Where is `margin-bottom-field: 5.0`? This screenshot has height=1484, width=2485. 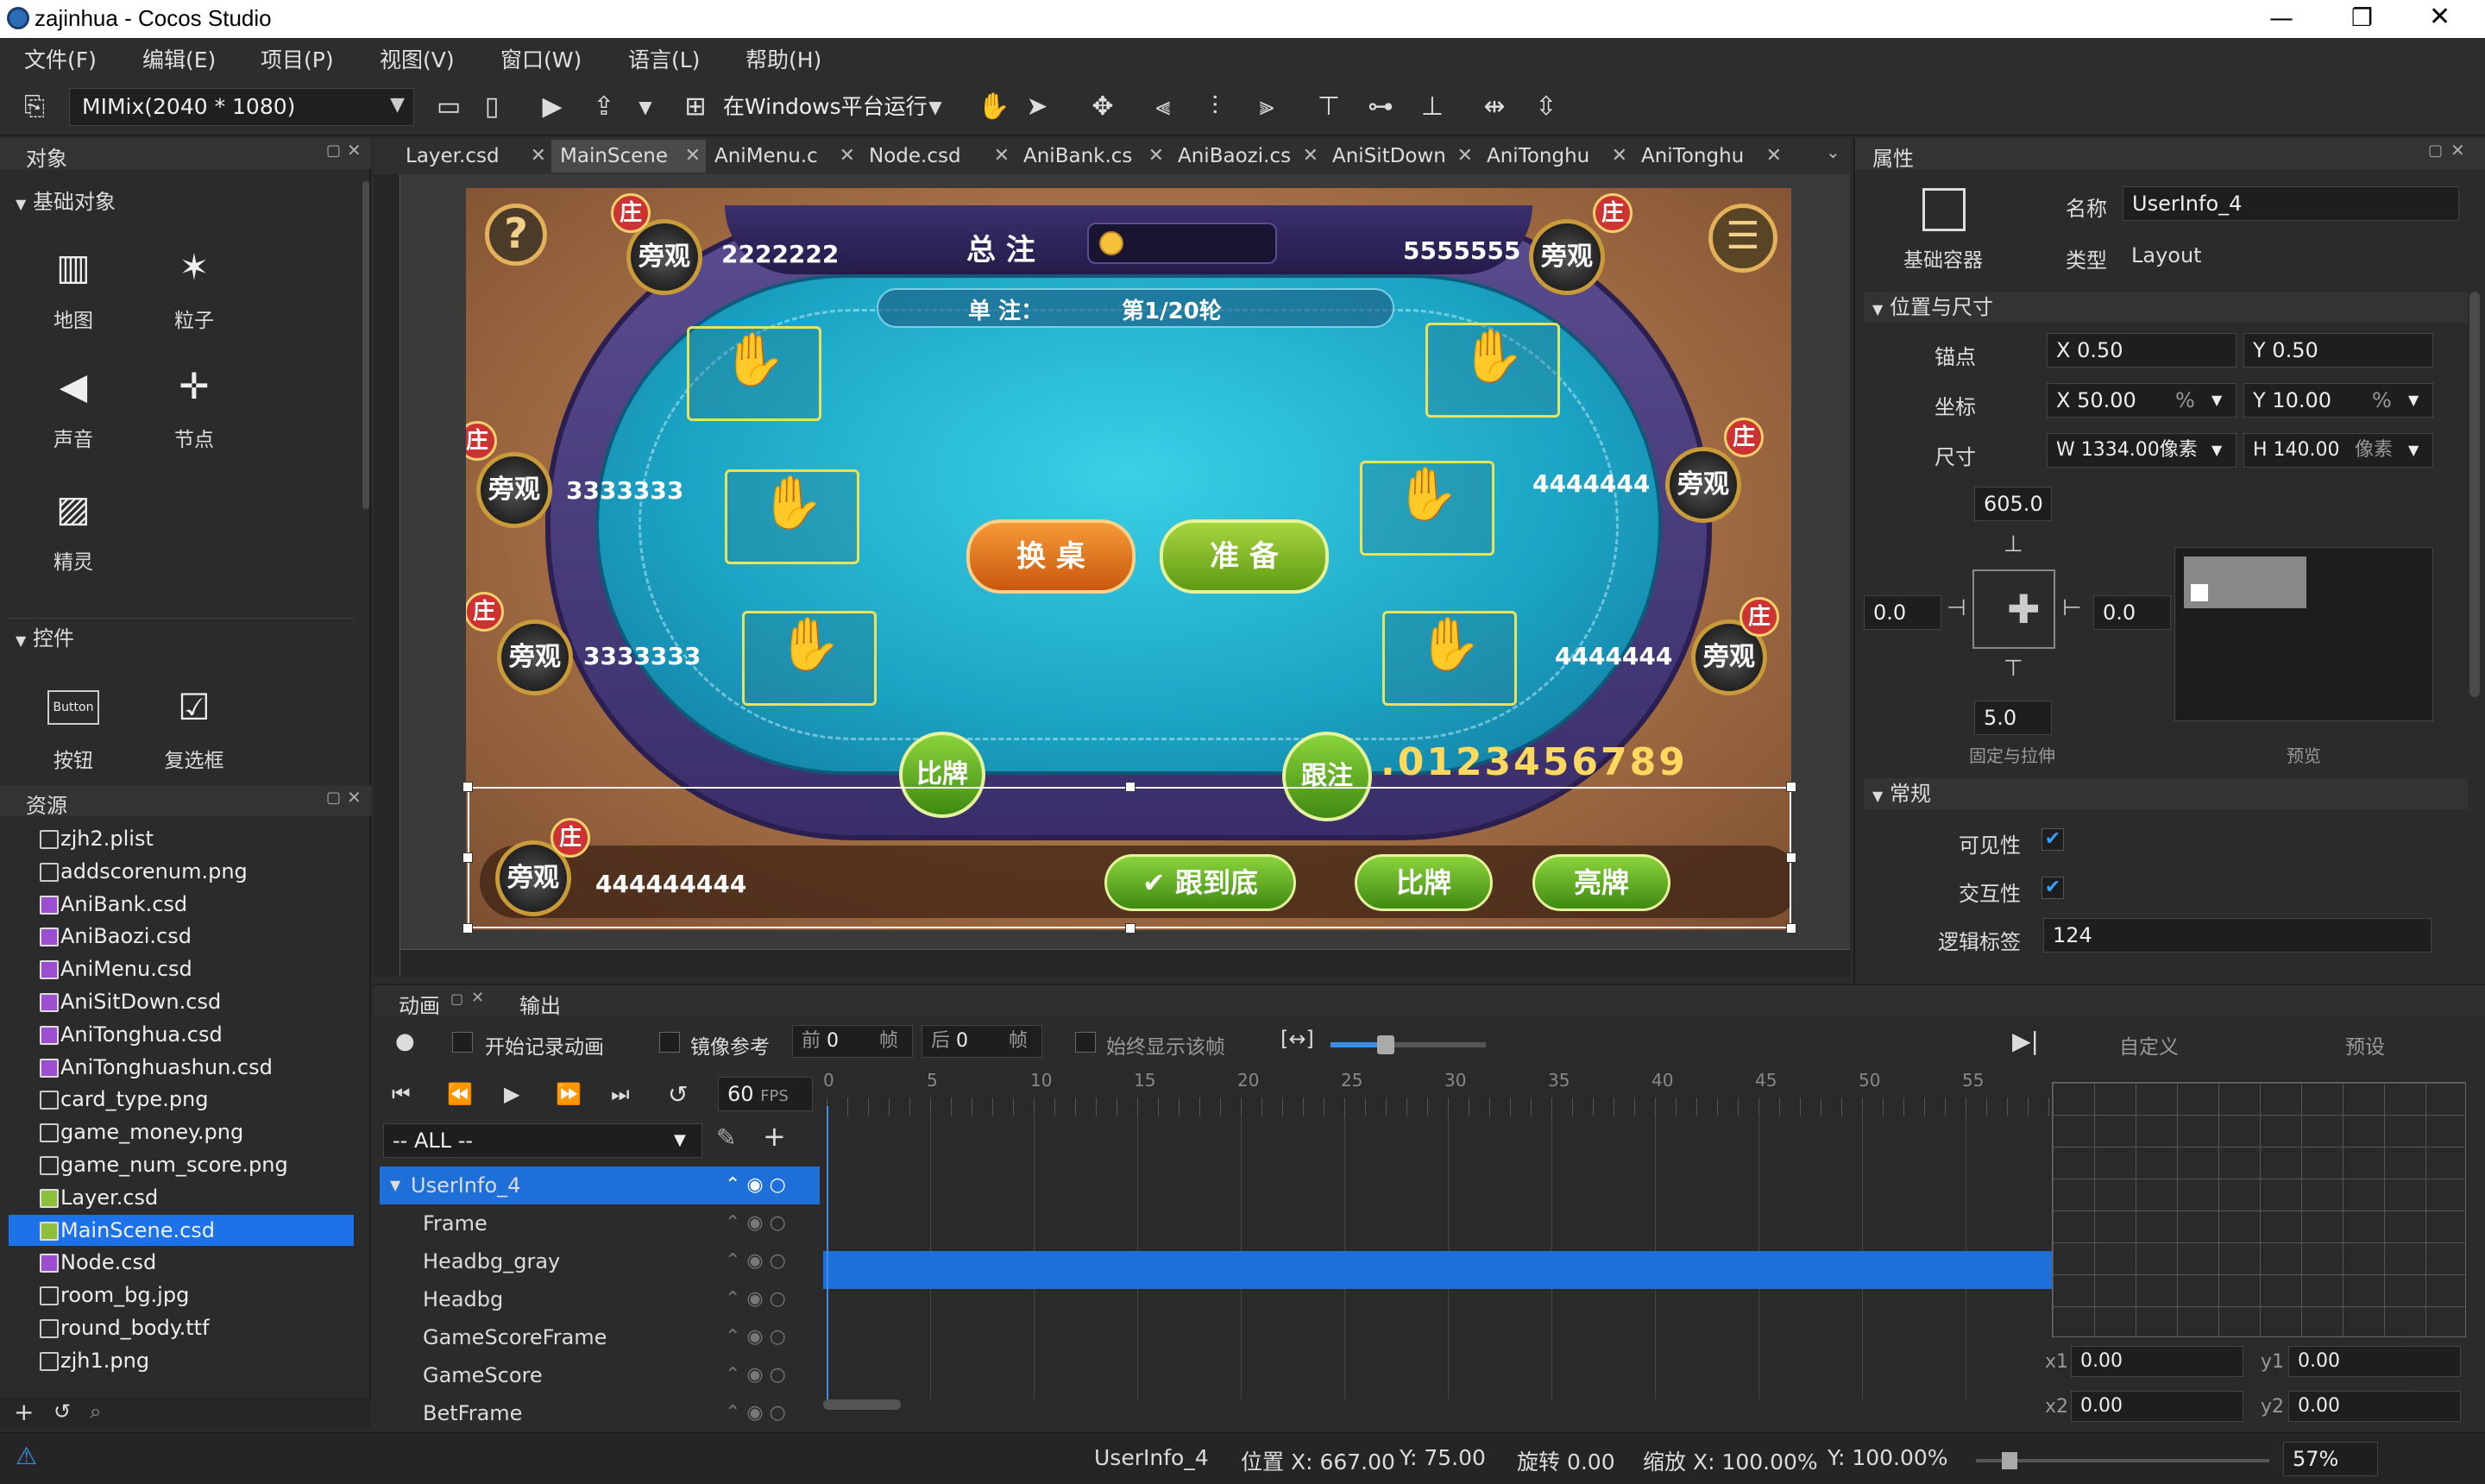
margin-bottom-field: 5.0 is located at coordinates (2013, 718).